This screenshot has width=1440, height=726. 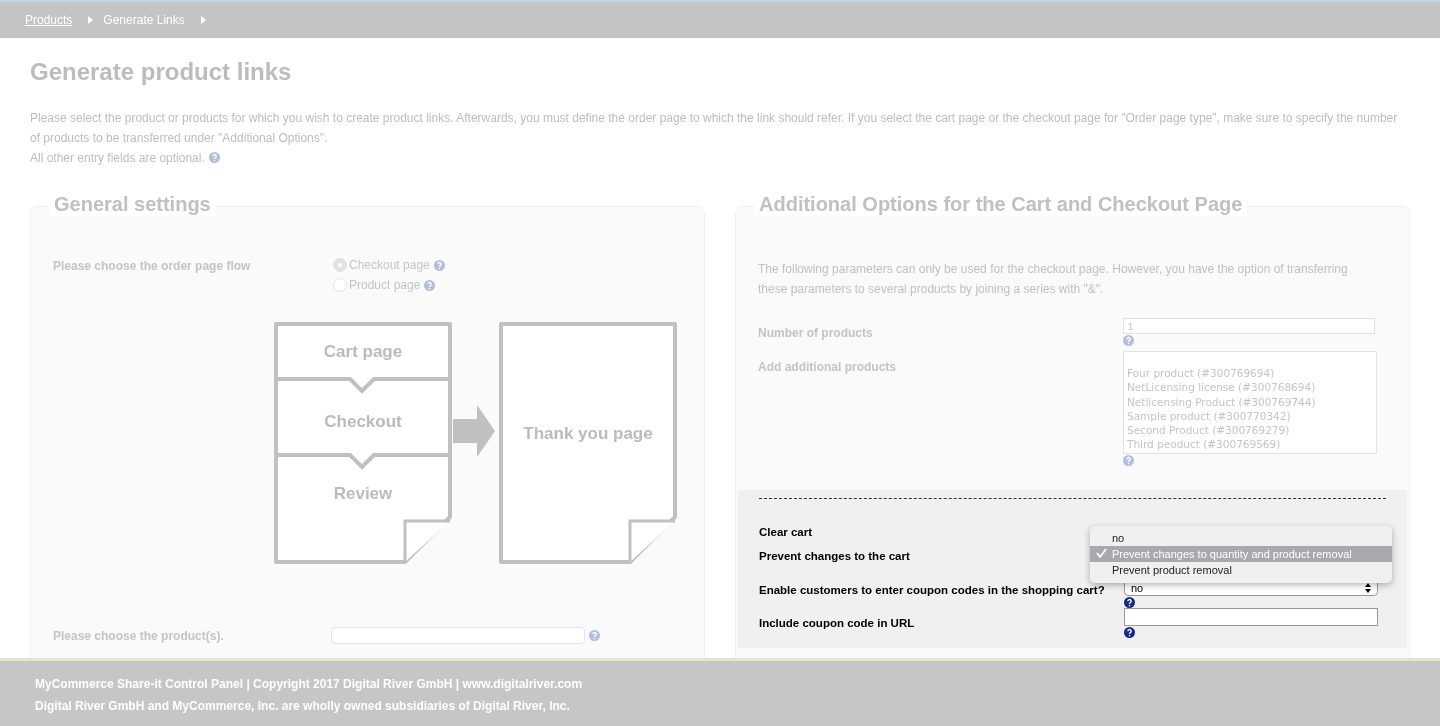 I want to click on field-label: Enable customers to enter coupon codes in the shopping cart?, so click(x=932, y=590).